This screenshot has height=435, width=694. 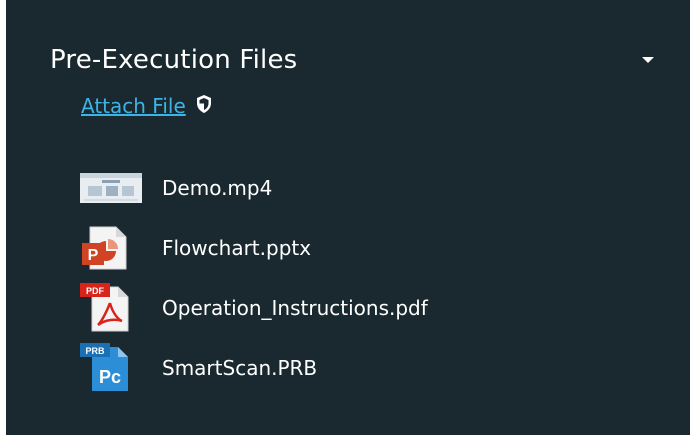 What do you see at coordinates (295, 308) in the screenshot?
I see `file-name: Operation_Instructions.pdf` at bounding box center [295, 308].